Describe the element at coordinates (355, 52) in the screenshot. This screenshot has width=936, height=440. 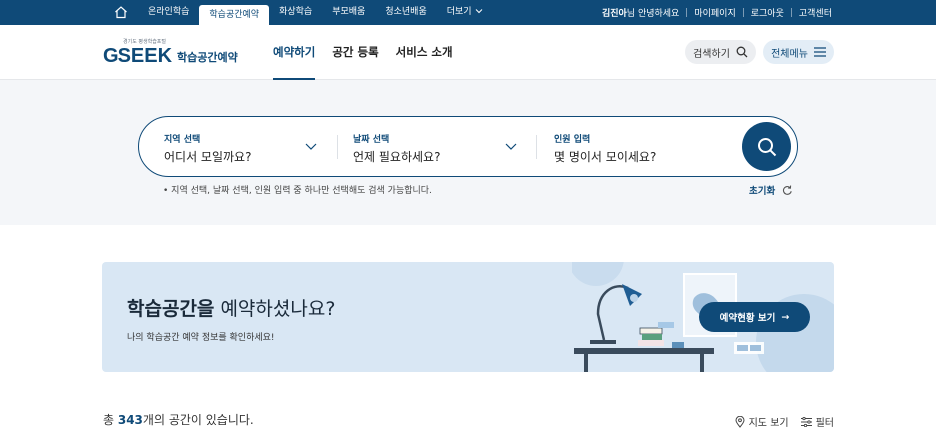
I see `nav-register-space: 공간 등록` at that location.